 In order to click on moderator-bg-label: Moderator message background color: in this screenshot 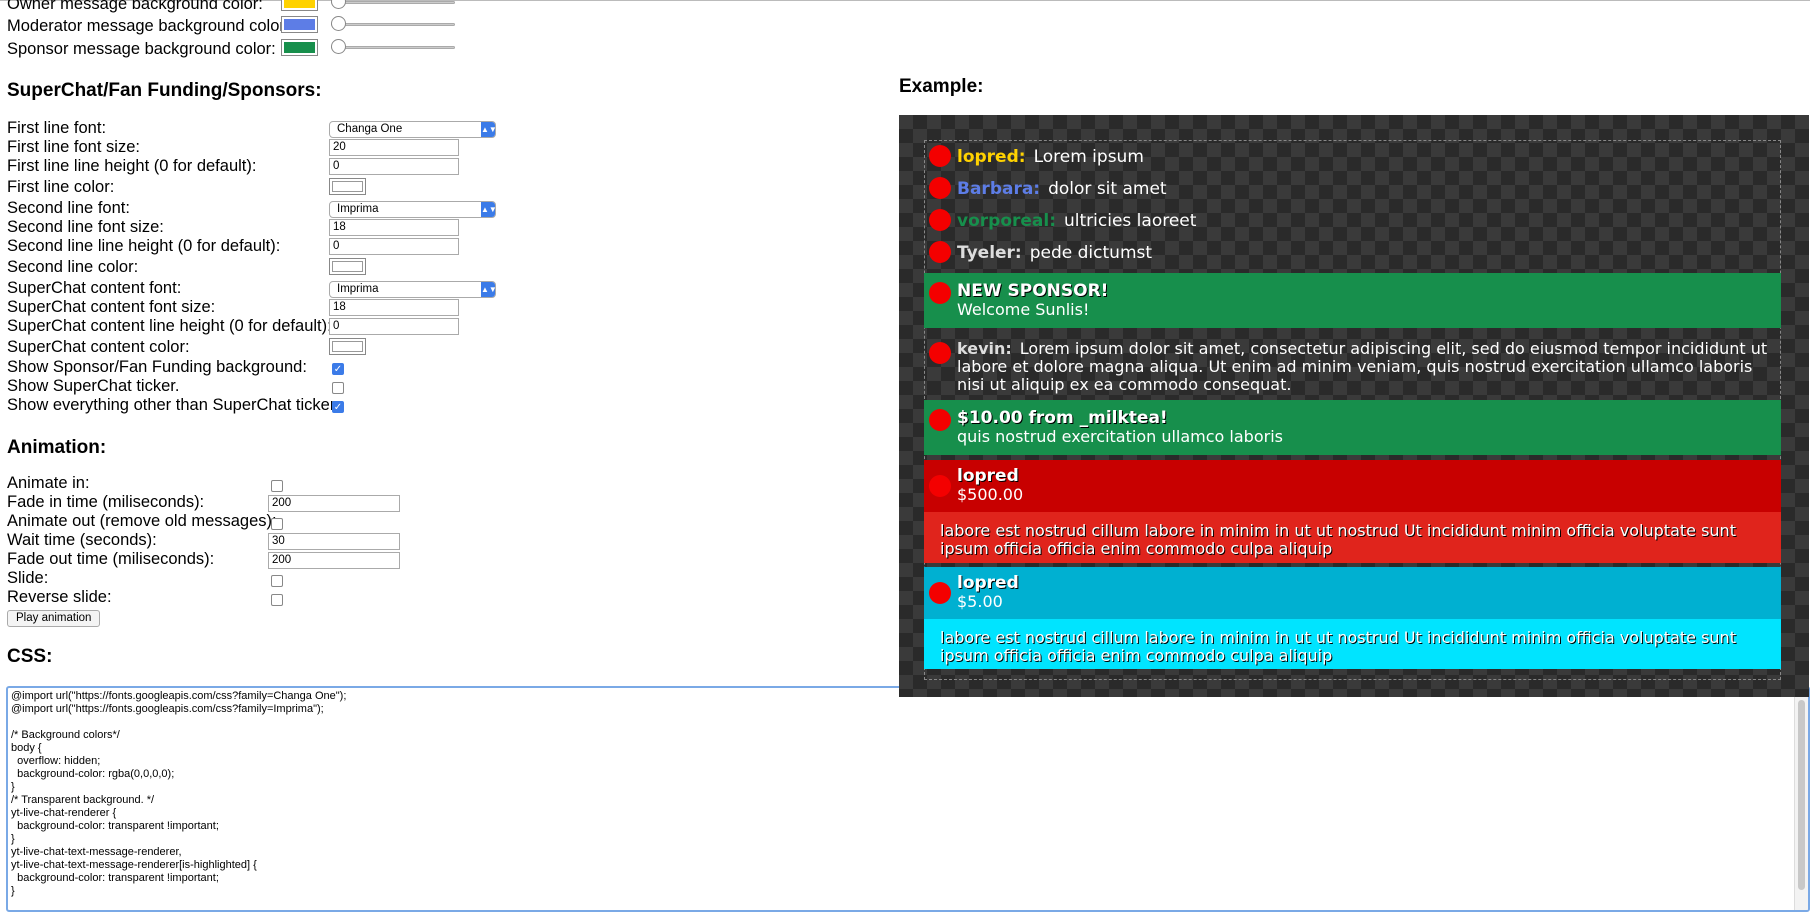, I will do `click(148, 26)`.